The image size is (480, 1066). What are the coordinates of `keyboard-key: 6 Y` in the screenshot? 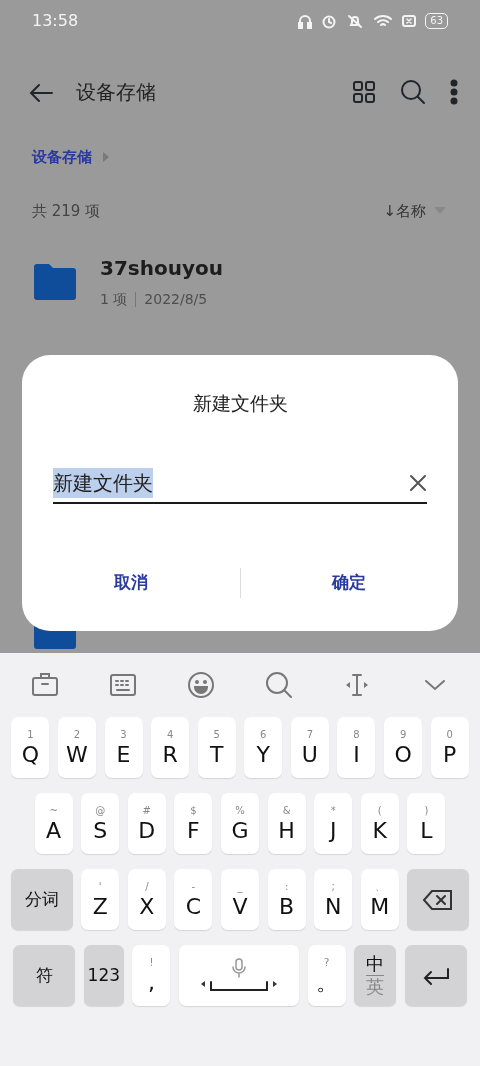 It's located at (263, 747).